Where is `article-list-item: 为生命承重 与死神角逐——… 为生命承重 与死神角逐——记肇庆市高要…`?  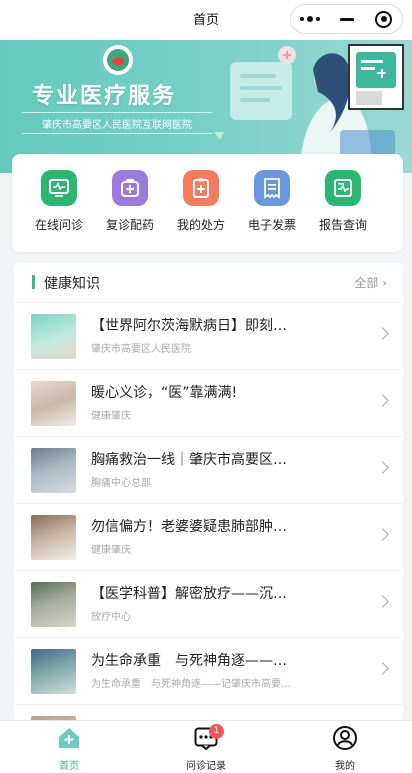
article-list-item: 为生命承重 与死神角逐——… 为生命承重 与死神角逐——记肇庆市高要… is located at coordinates (208, 671).